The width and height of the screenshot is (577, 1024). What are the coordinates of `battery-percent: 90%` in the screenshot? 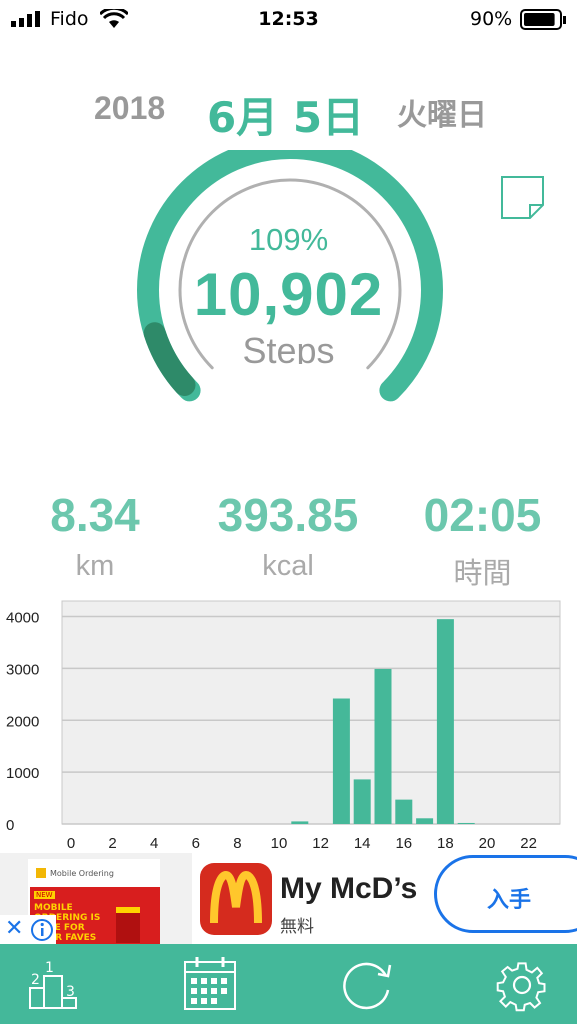 It's located at (491, 19).